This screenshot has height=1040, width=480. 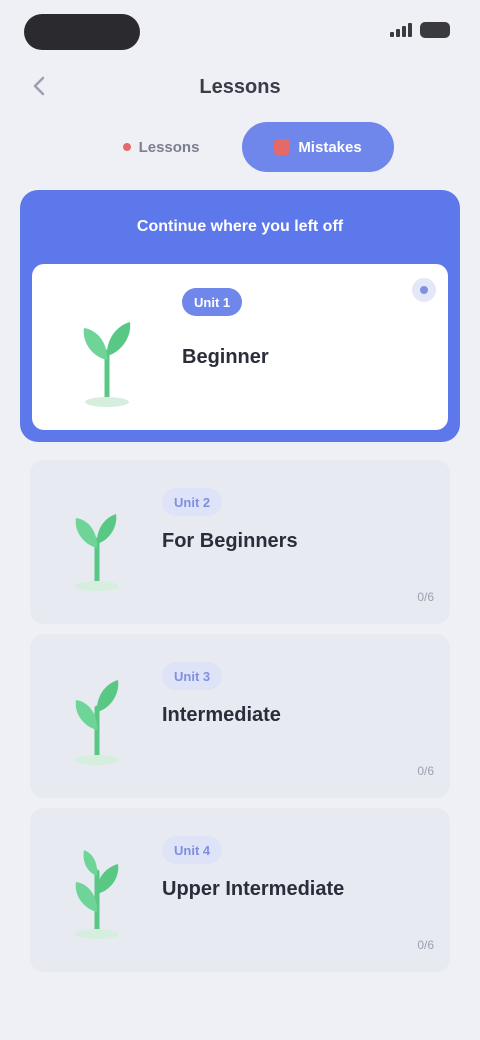 I want to click on lesson-title: Intermediate, so click(x=221, y=715).